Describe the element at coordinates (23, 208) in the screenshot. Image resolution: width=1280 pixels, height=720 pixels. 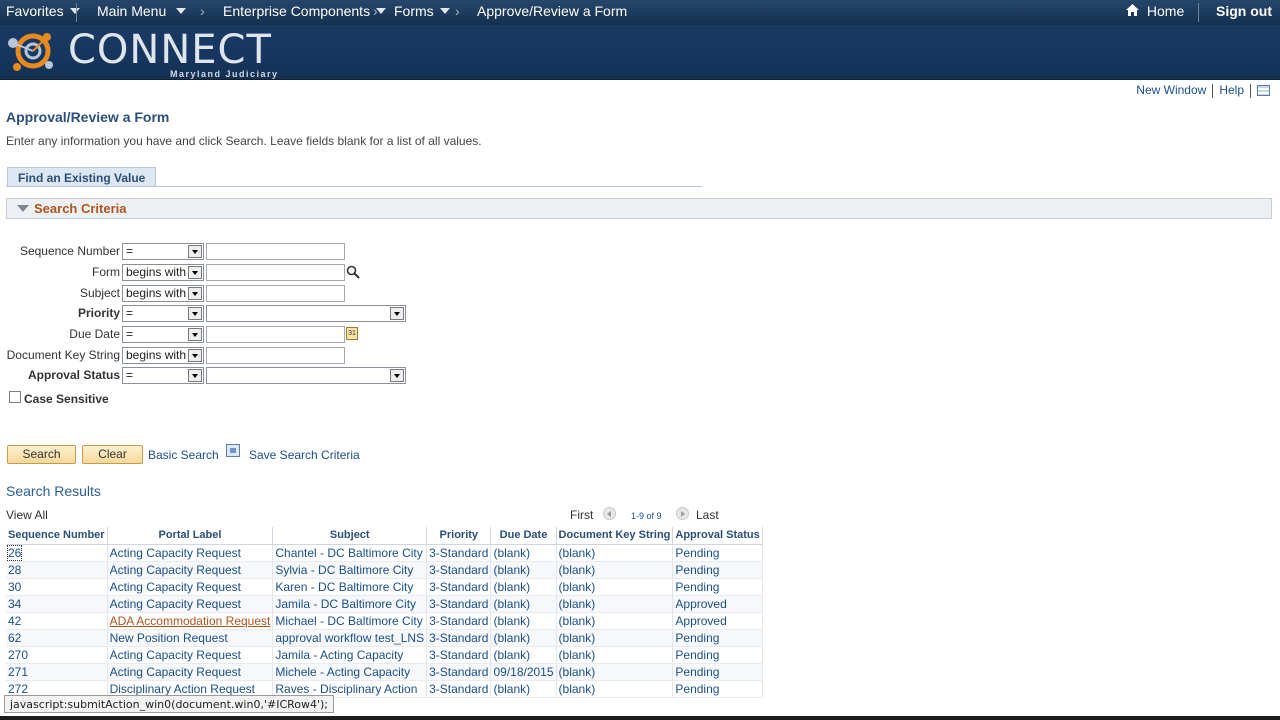
I see `collapse-triangle-icon` at that location.